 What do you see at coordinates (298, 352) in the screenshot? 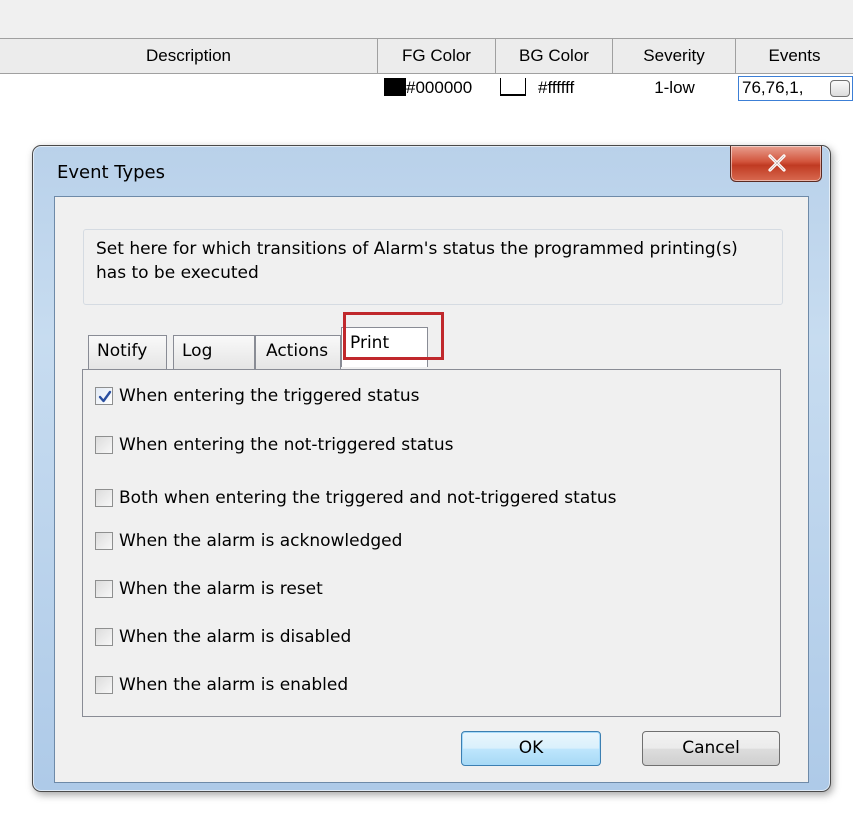
I see `tab-actions: Actions` at bounding box center [298, 352].